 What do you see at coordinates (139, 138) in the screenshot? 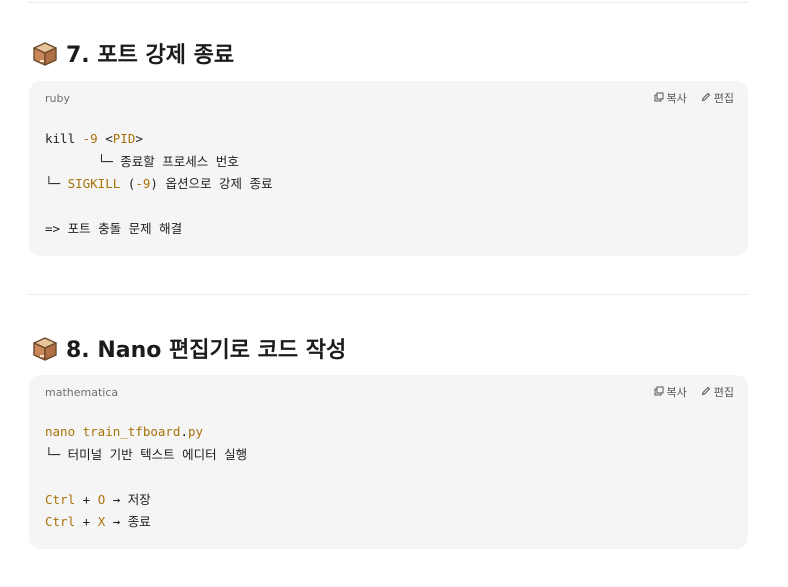
I see `code-token: >` at bounding box center [139, 138].